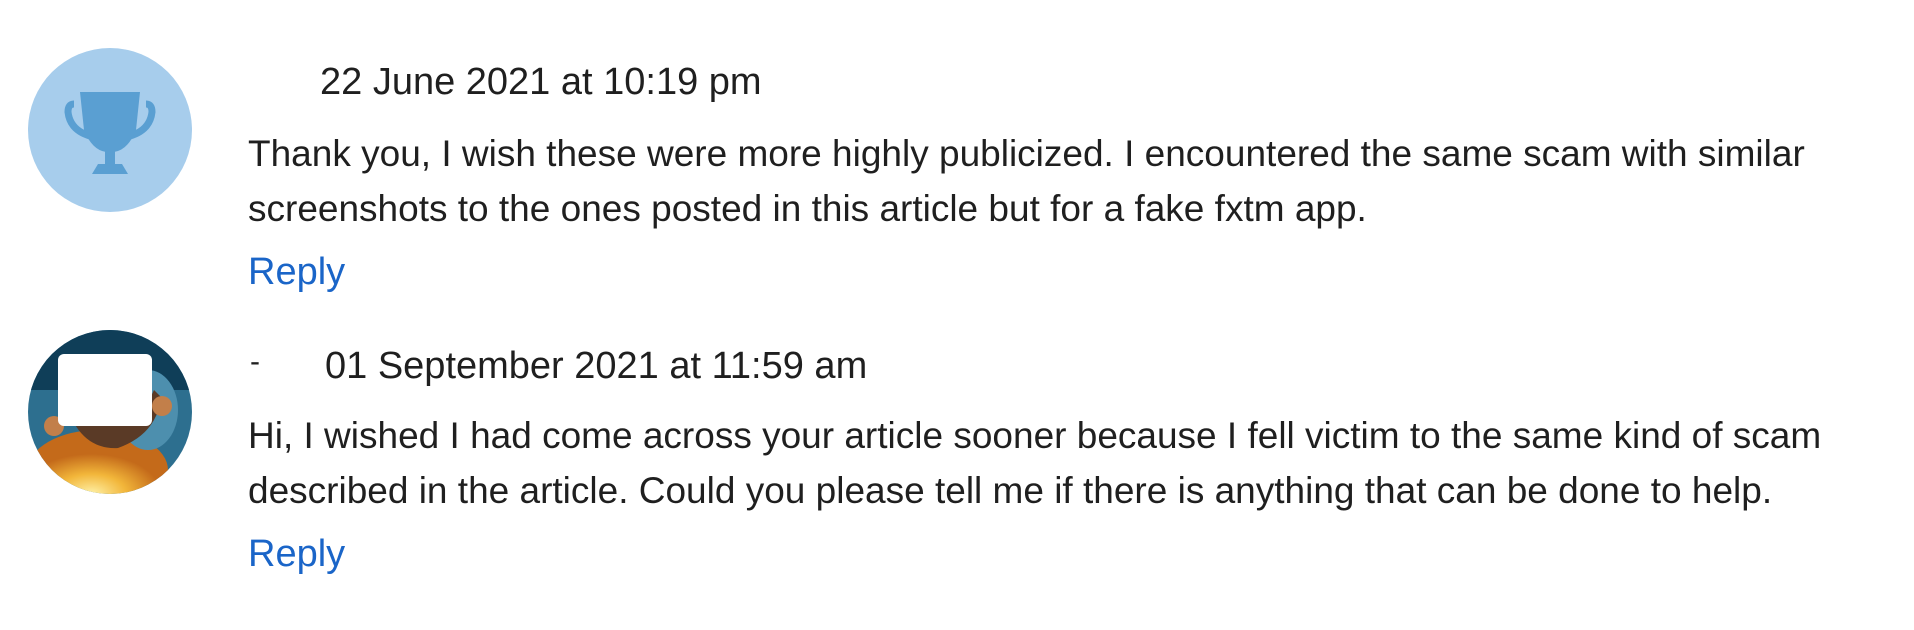  I want to click on comment-author: -, so click(255, 361).